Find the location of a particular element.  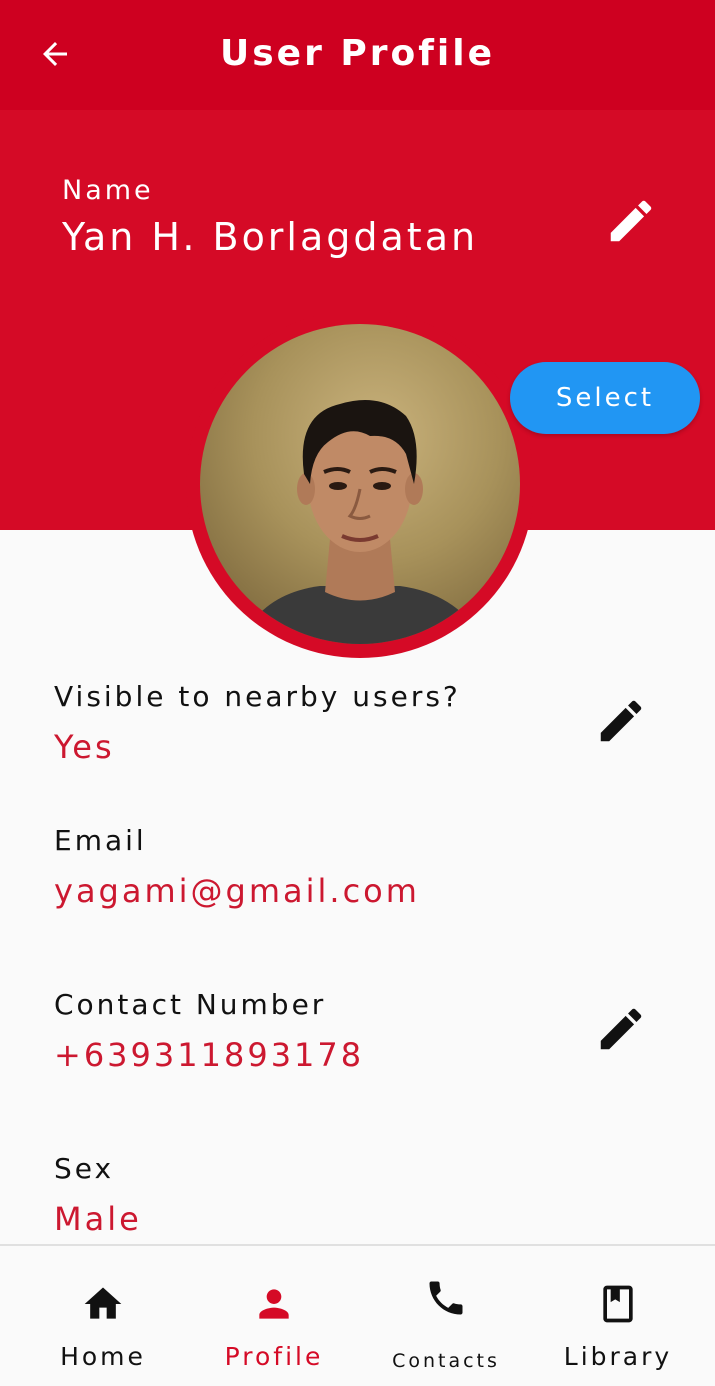

visible-value: Yes is located at coordinates (84, 747).